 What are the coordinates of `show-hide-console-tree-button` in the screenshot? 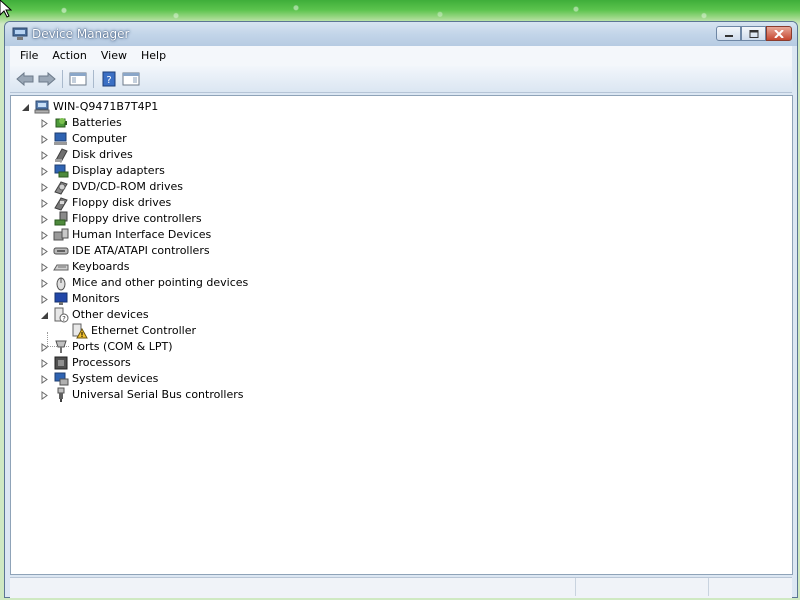 It's located at (78, 79).